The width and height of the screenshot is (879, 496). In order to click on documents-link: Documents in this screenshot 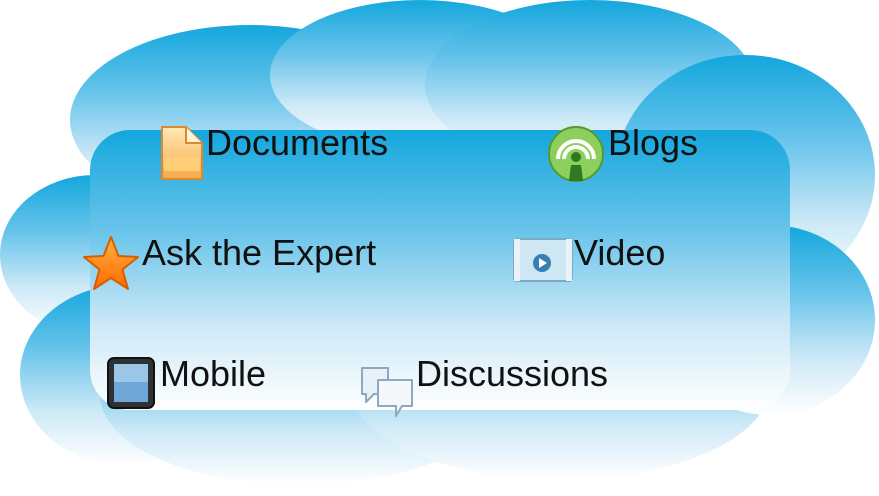, I will do `click(273, 153)`.